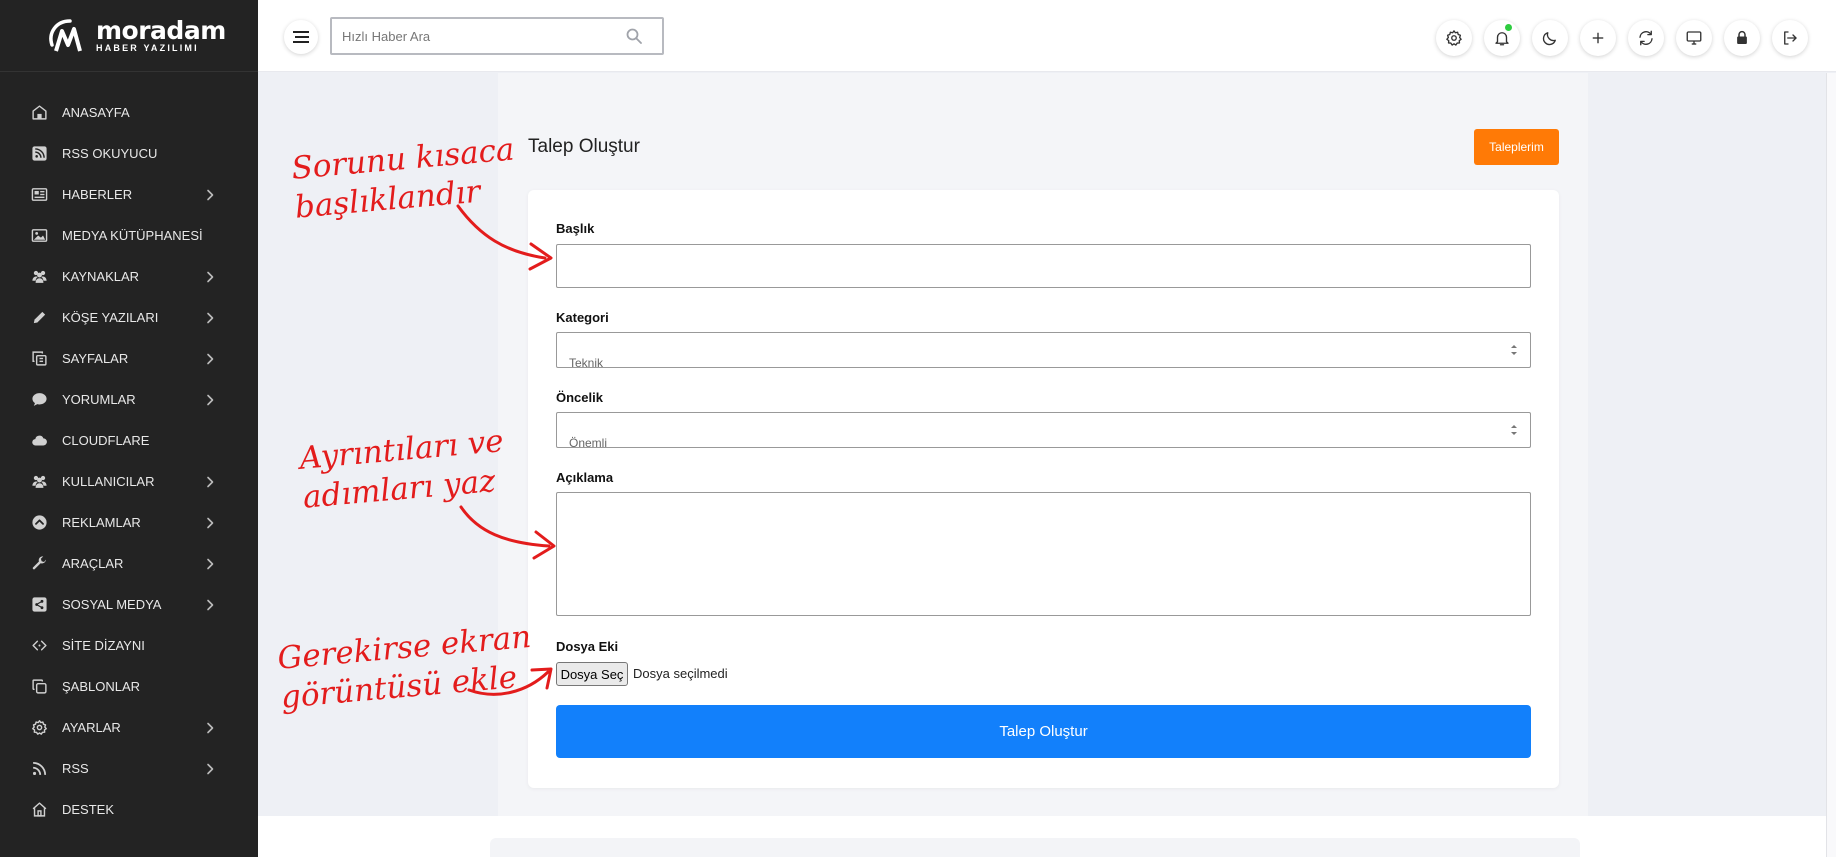  Describe the element at coordinates (39, 113) in the screenshot. I see `home-icon` at that location.